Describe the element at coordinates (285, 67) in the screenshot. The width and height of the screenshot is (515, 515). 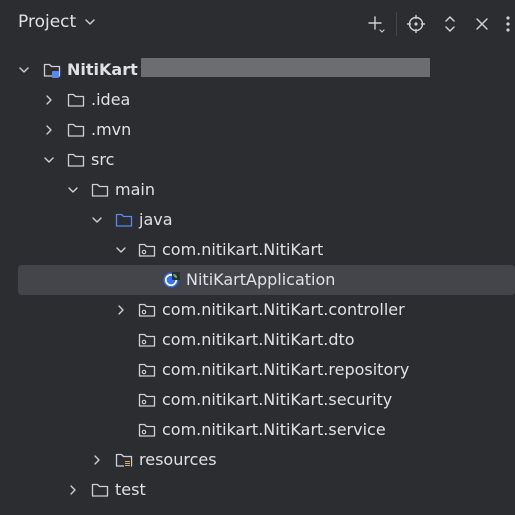
I see `redacted-path` at that location.